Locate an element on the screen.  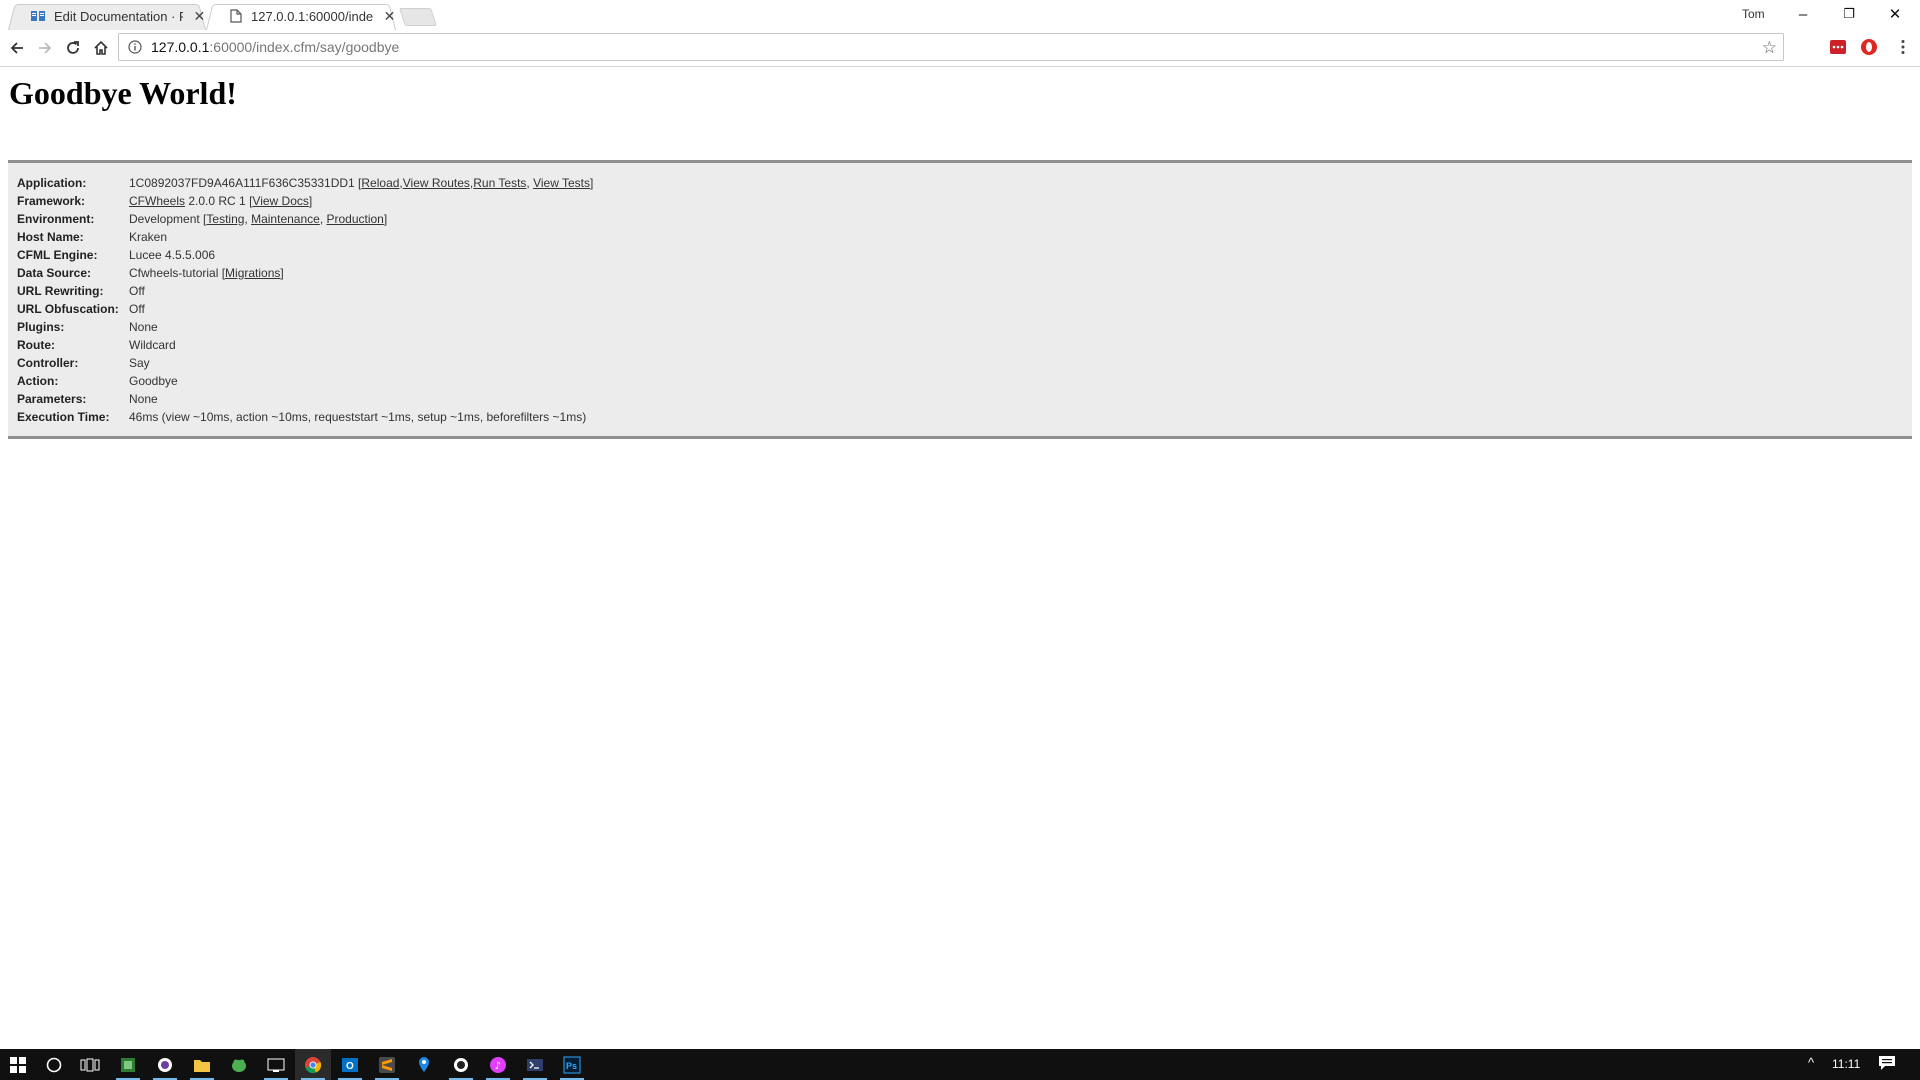
debug-value: Wildcard is located at coordinates (152, 345).